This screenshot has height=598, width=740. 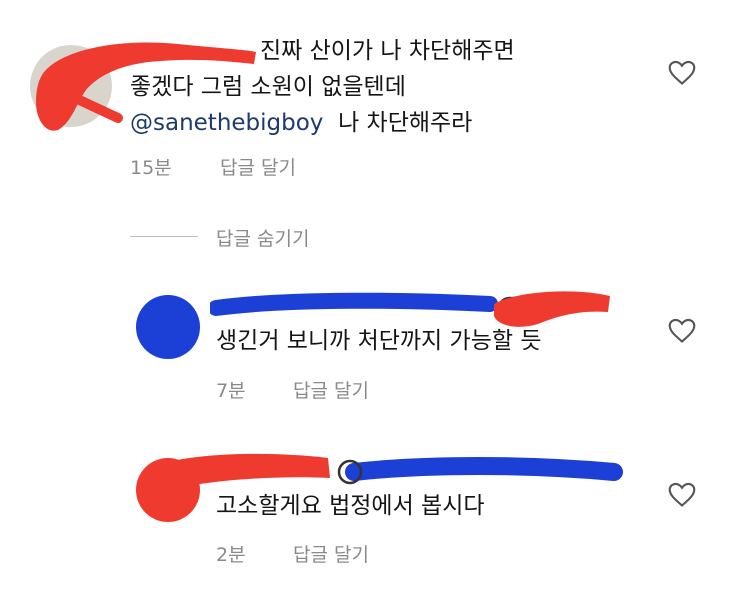 What do you see at coordinates (379, 341) in the screenshot?
I see `comment-text: 생긴거 보니까 처단까지 가능할 듯` at bounding box center [379, 341].